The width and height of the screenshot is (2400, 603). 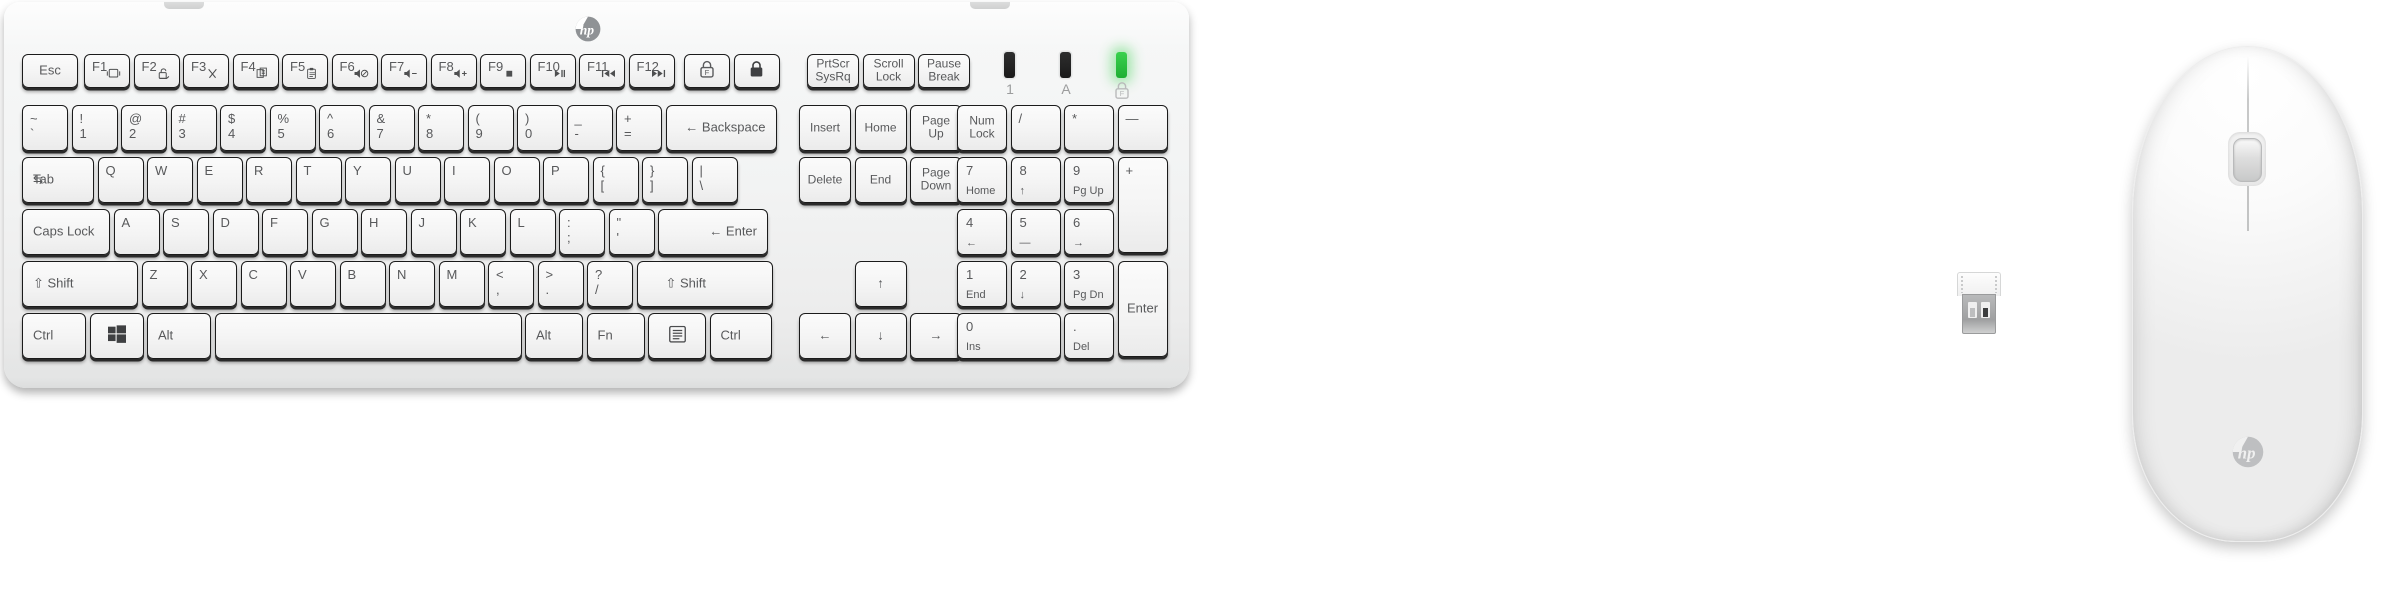 I want to click on key-key: | \, so click(x=714, y=180).